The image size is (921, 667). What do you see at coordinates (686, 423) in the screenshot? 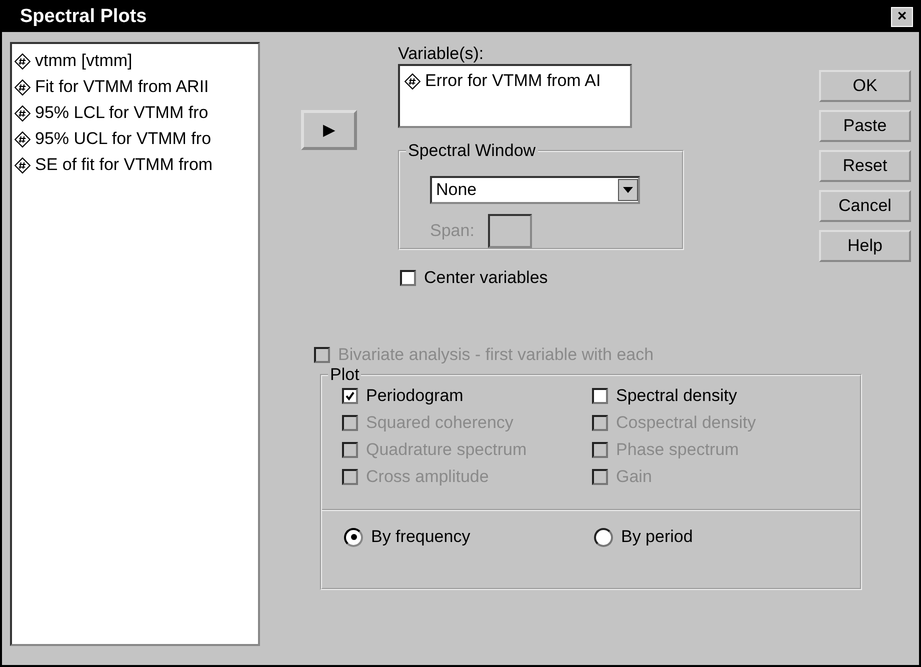
I see `option-label: Cospectral density` at bounding box center [686, 423].